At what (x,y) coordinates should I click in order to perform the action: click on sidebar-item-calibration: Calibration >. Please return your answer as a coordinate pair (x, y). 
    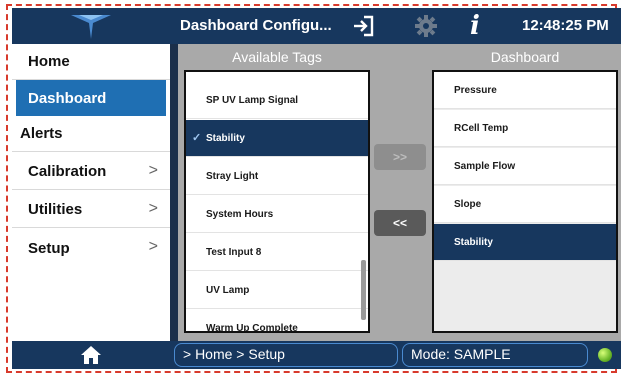
    Looking at the image, I should click on (91, 172).